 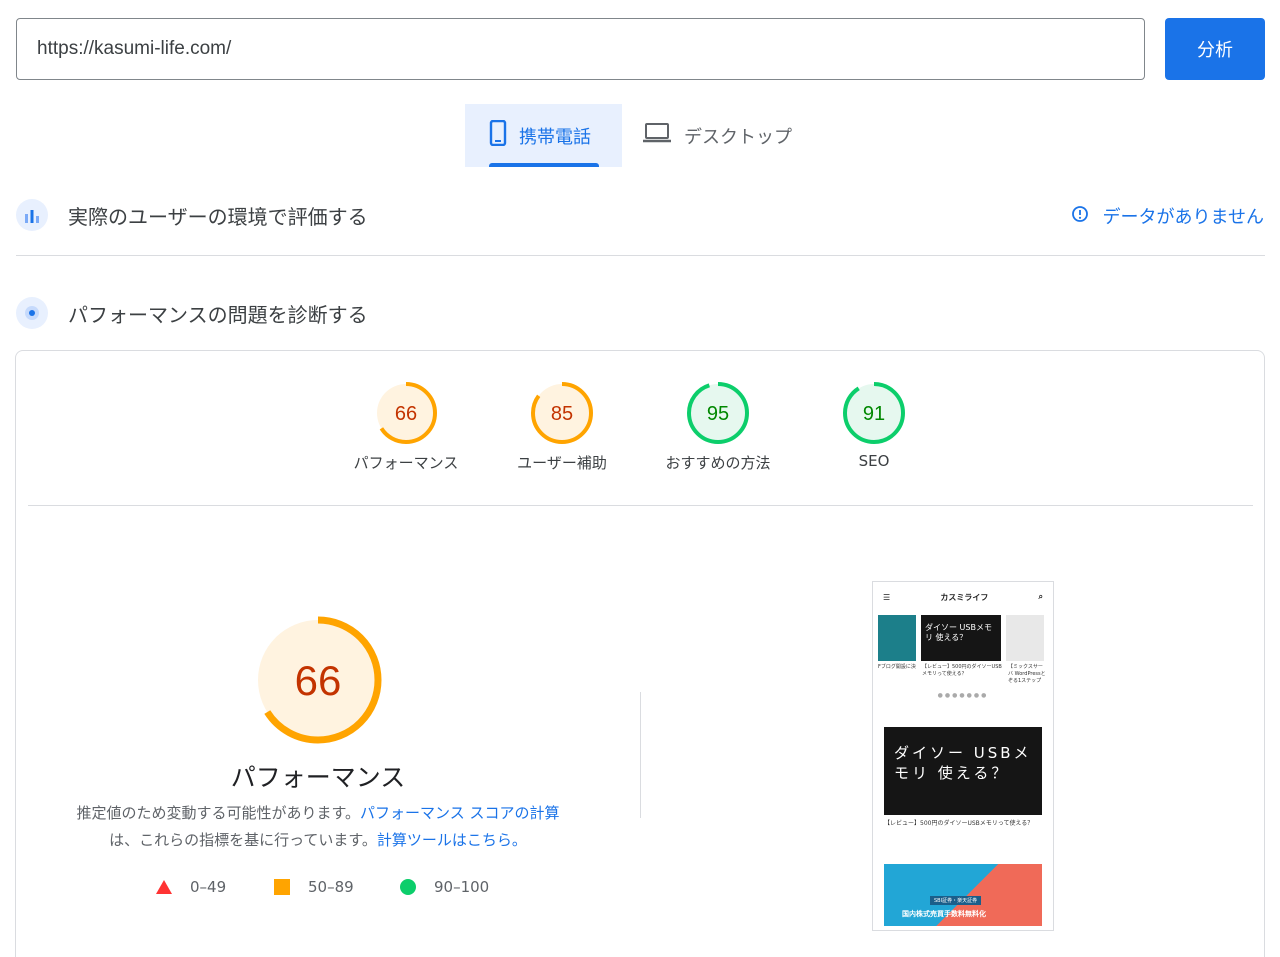 I want to click on svg-text: 85, so click(x=562, y=414).